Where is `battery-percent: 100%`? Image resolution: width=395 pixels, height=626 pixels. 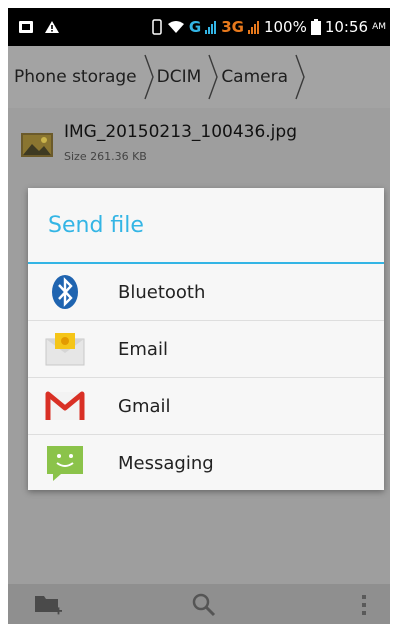
battery-percent: 100% is located at coordinates (285, 27).